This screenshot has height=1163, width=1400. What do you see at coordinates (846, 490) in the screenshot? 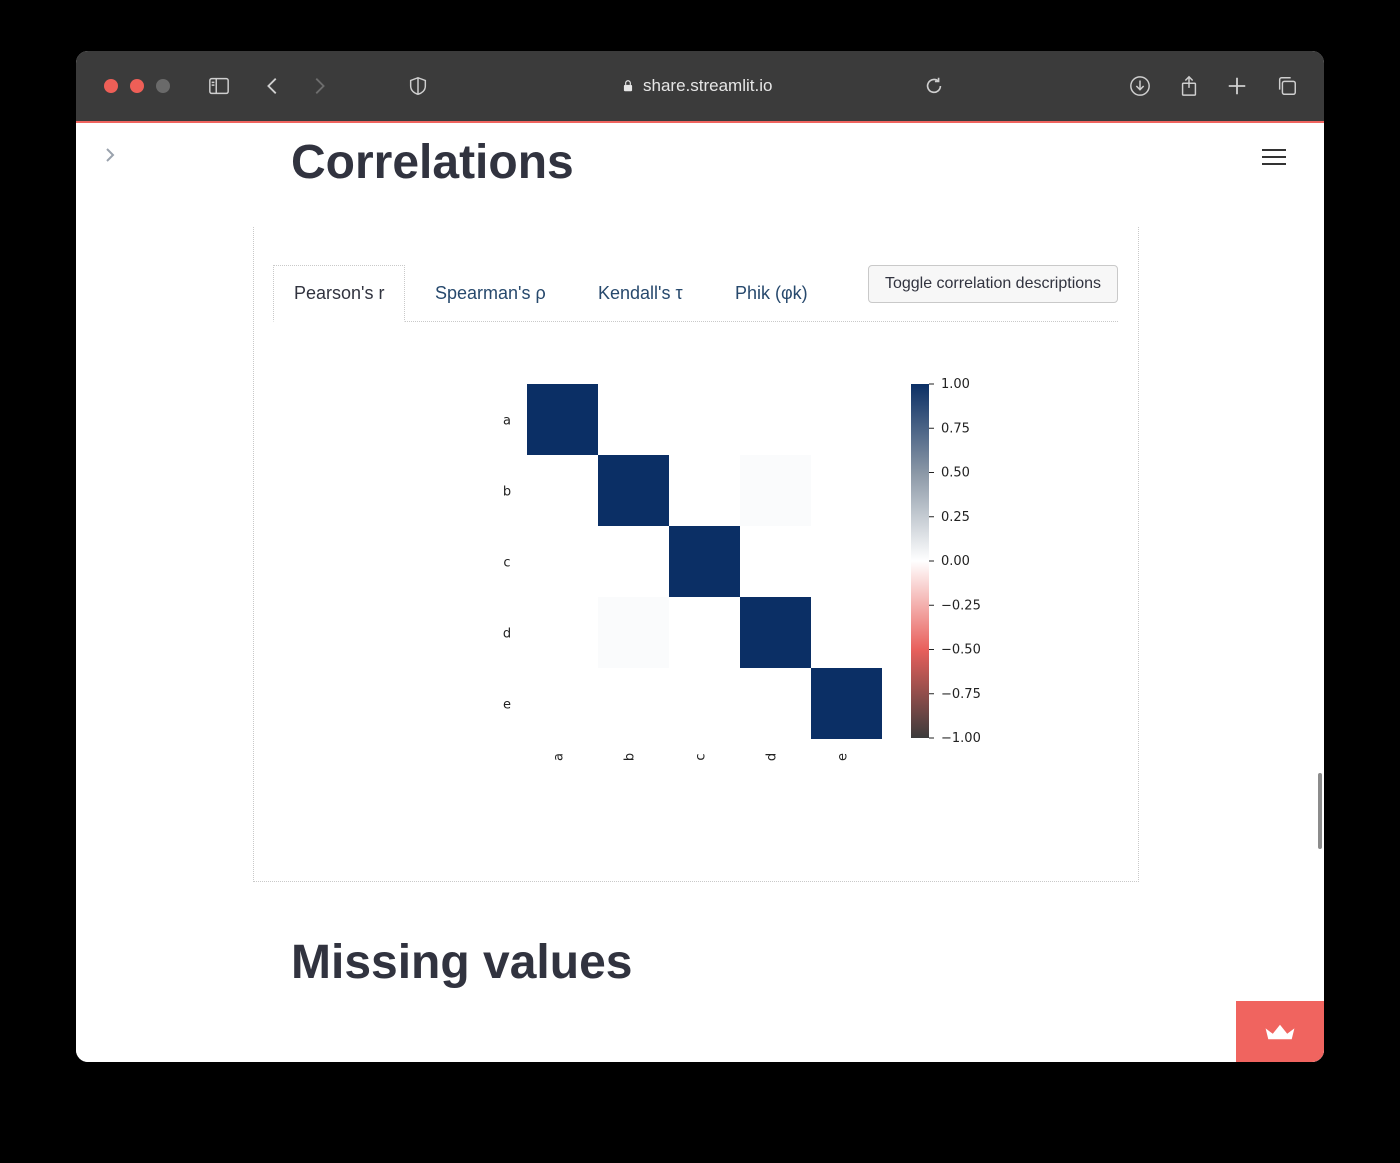
I see `heatmap-cell-b-e` at bounding box center [846, 490].